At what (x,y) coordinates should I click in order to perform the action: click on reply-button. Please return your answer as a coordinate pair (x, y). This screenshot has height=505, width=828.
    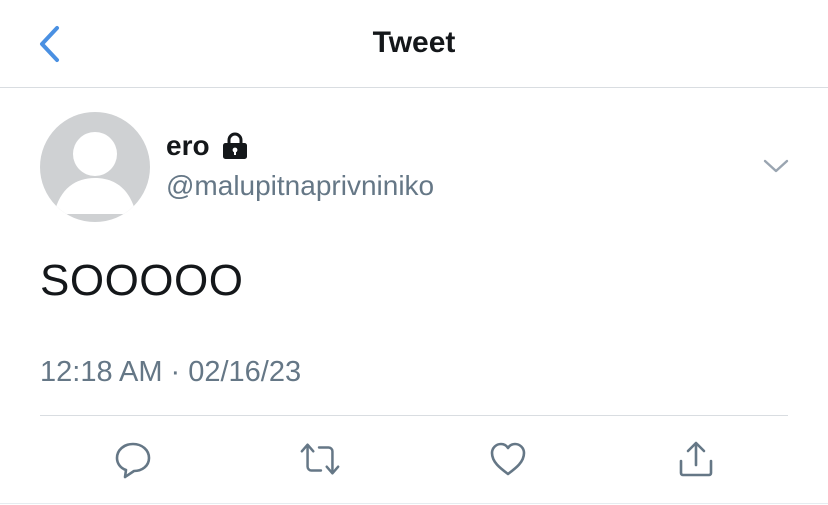
    Looking at the image, I should click on (133, 459).